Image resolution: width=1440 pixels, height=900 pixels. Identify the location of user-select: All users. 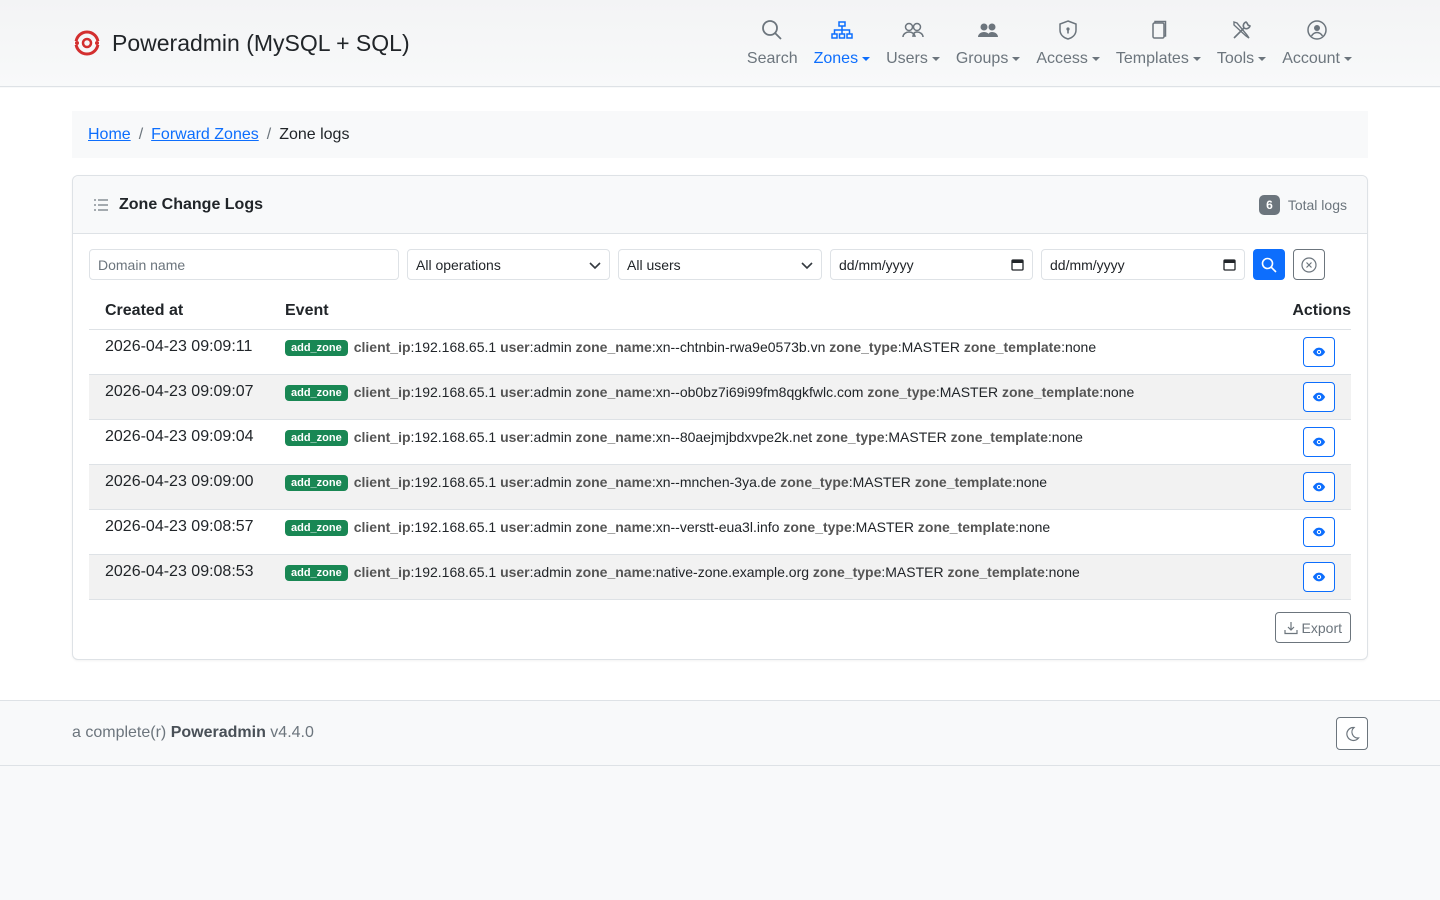
(720, 264).